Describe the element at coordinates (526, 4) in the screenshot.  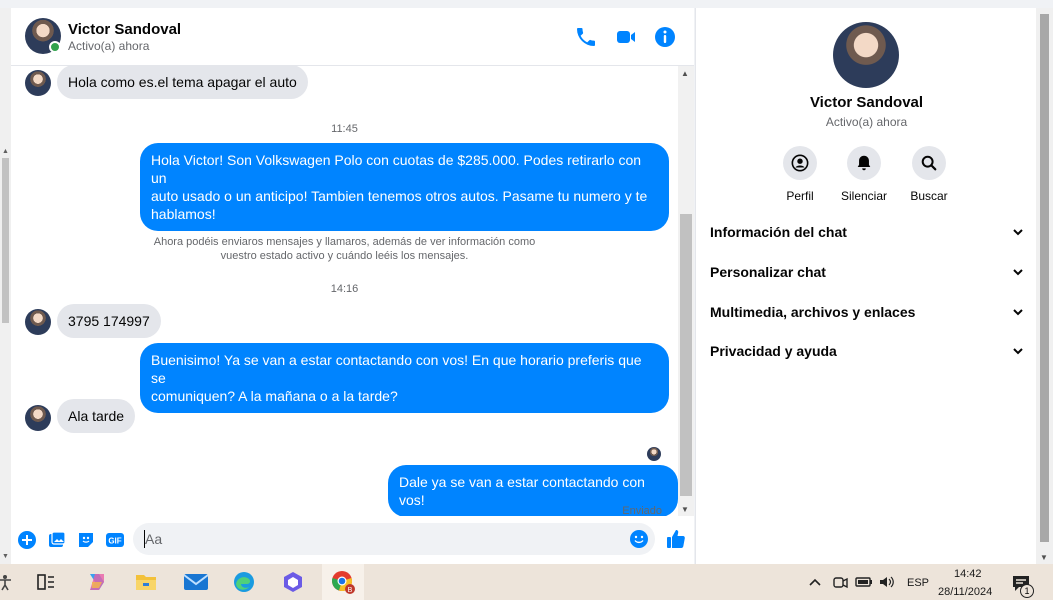
I see `window-top-edge` at that location.